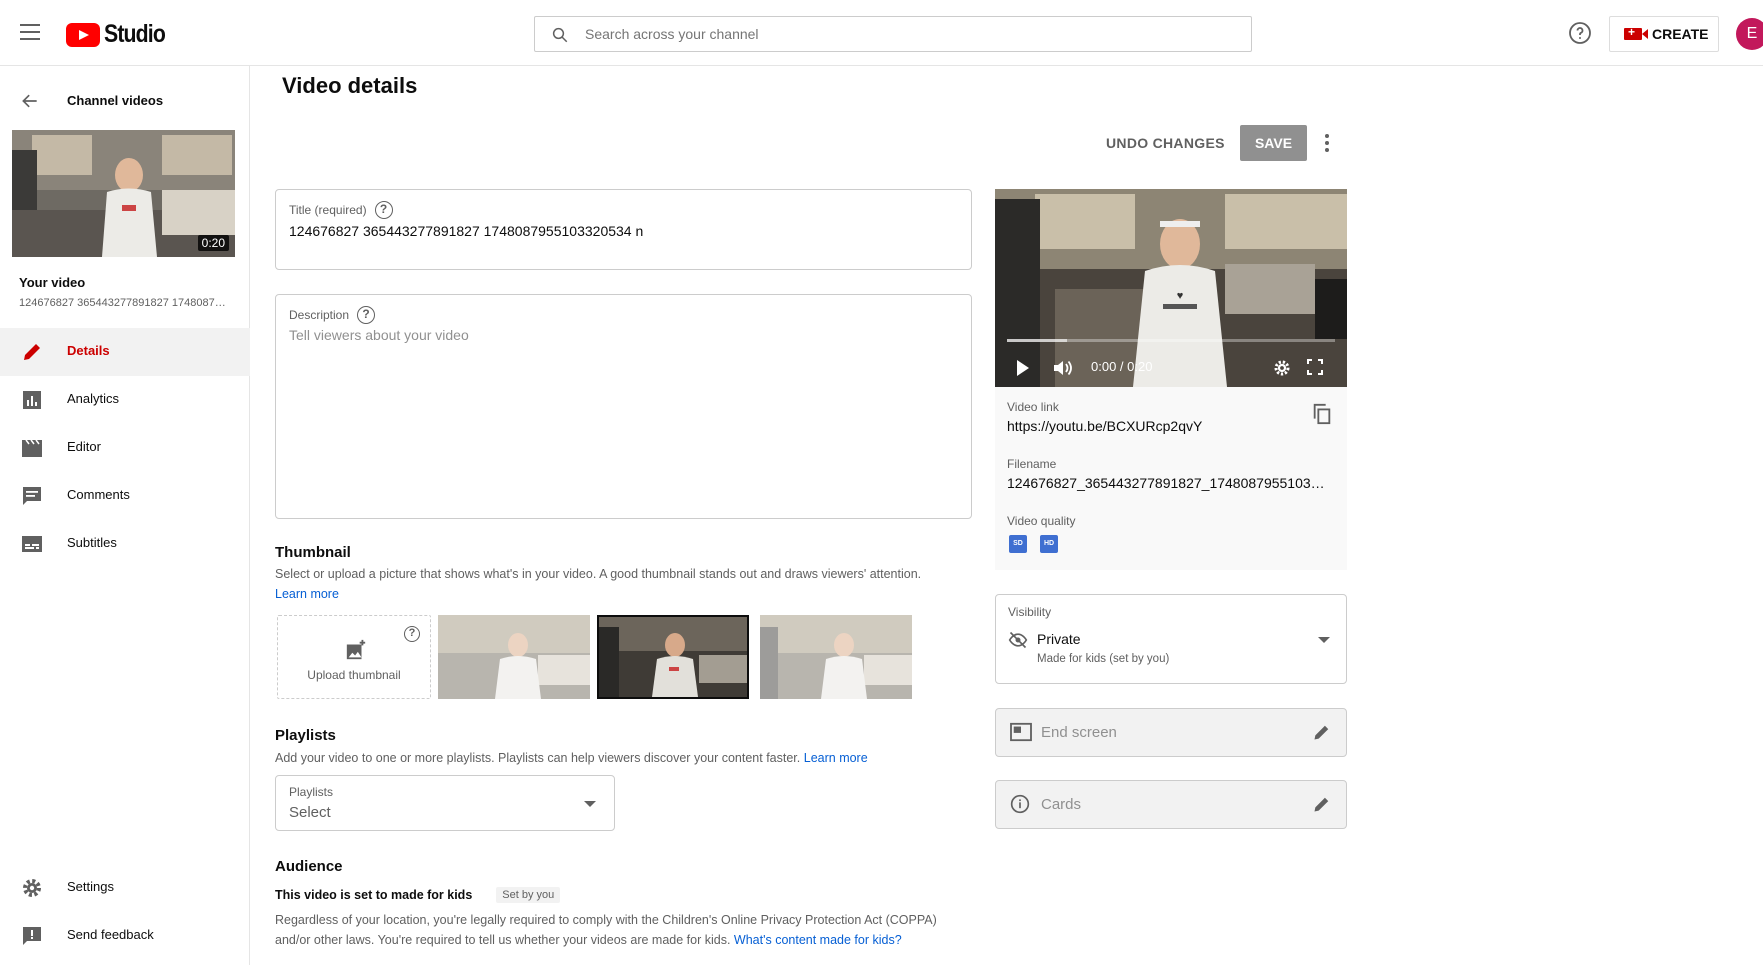 Image resolution: width=1763 pixels, height=965 pixels. I want to click on playlists-learn-more-link: Learn more, so click(836, 758).